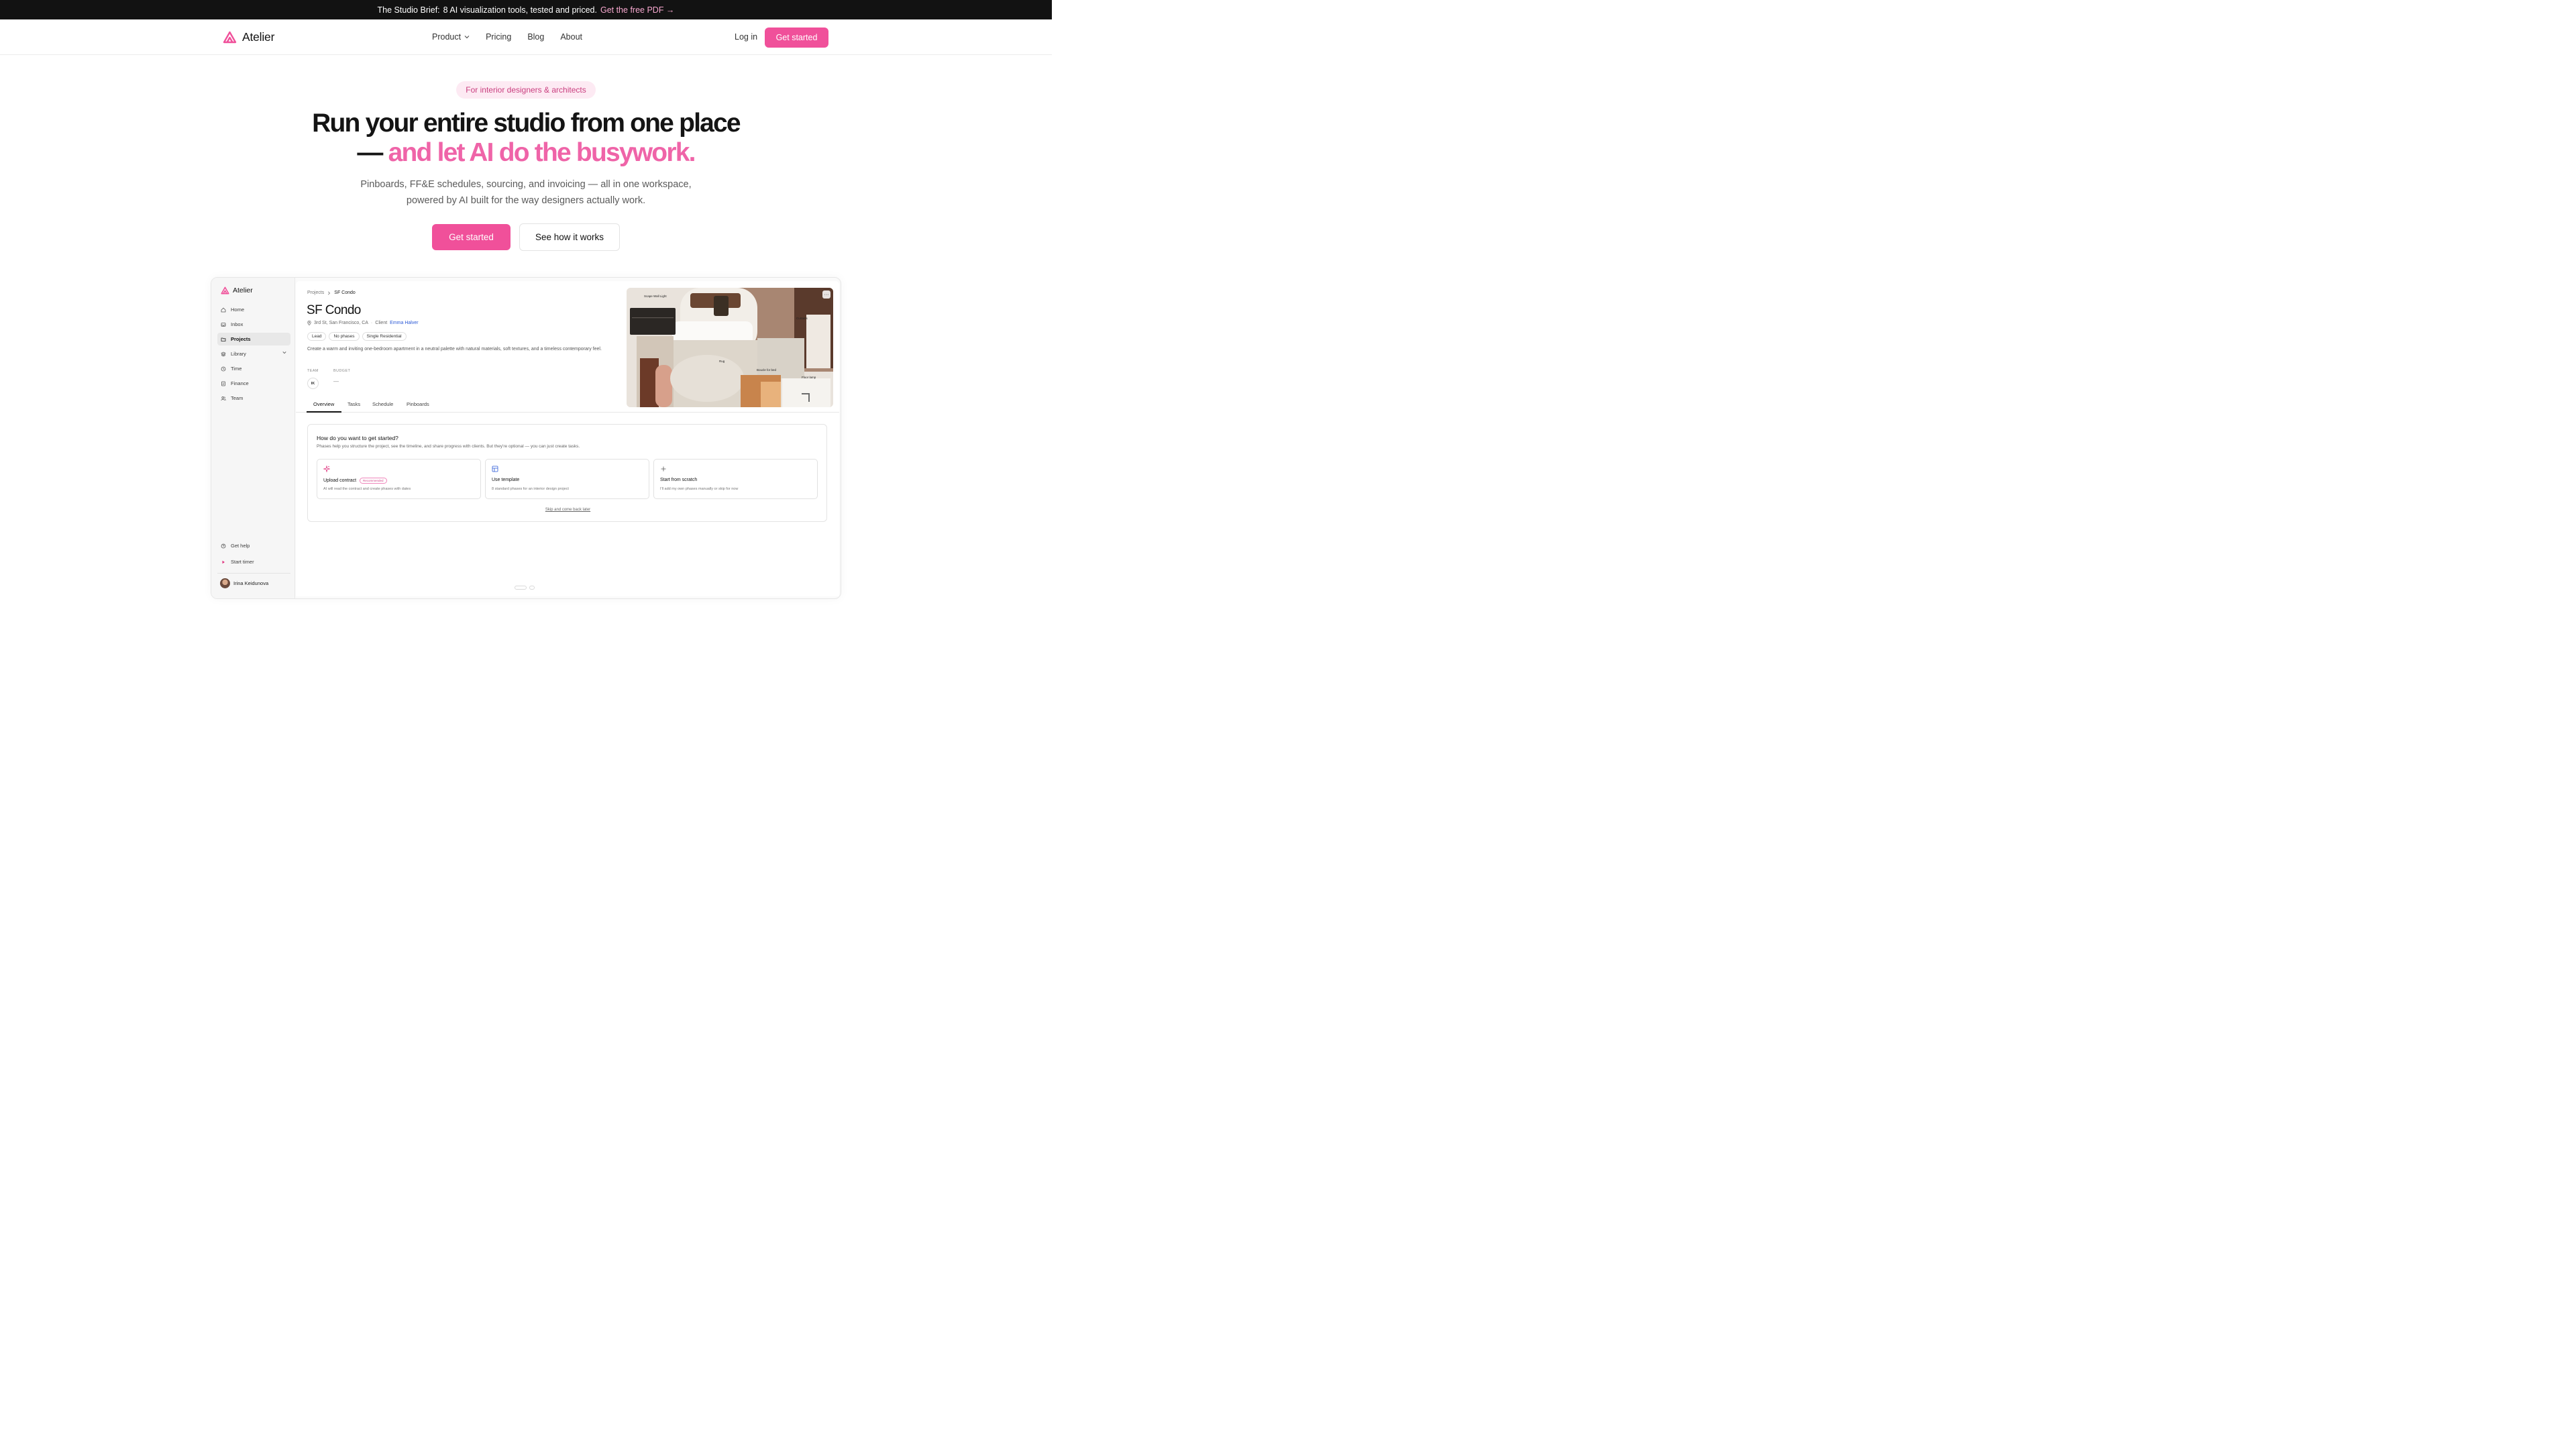 This screenshot has width=2576, height=1449. What do you see at coordinates (253, 309) in the screenshot?
I see `sidebar-item-home: Home` at bounding box center [253, 309].